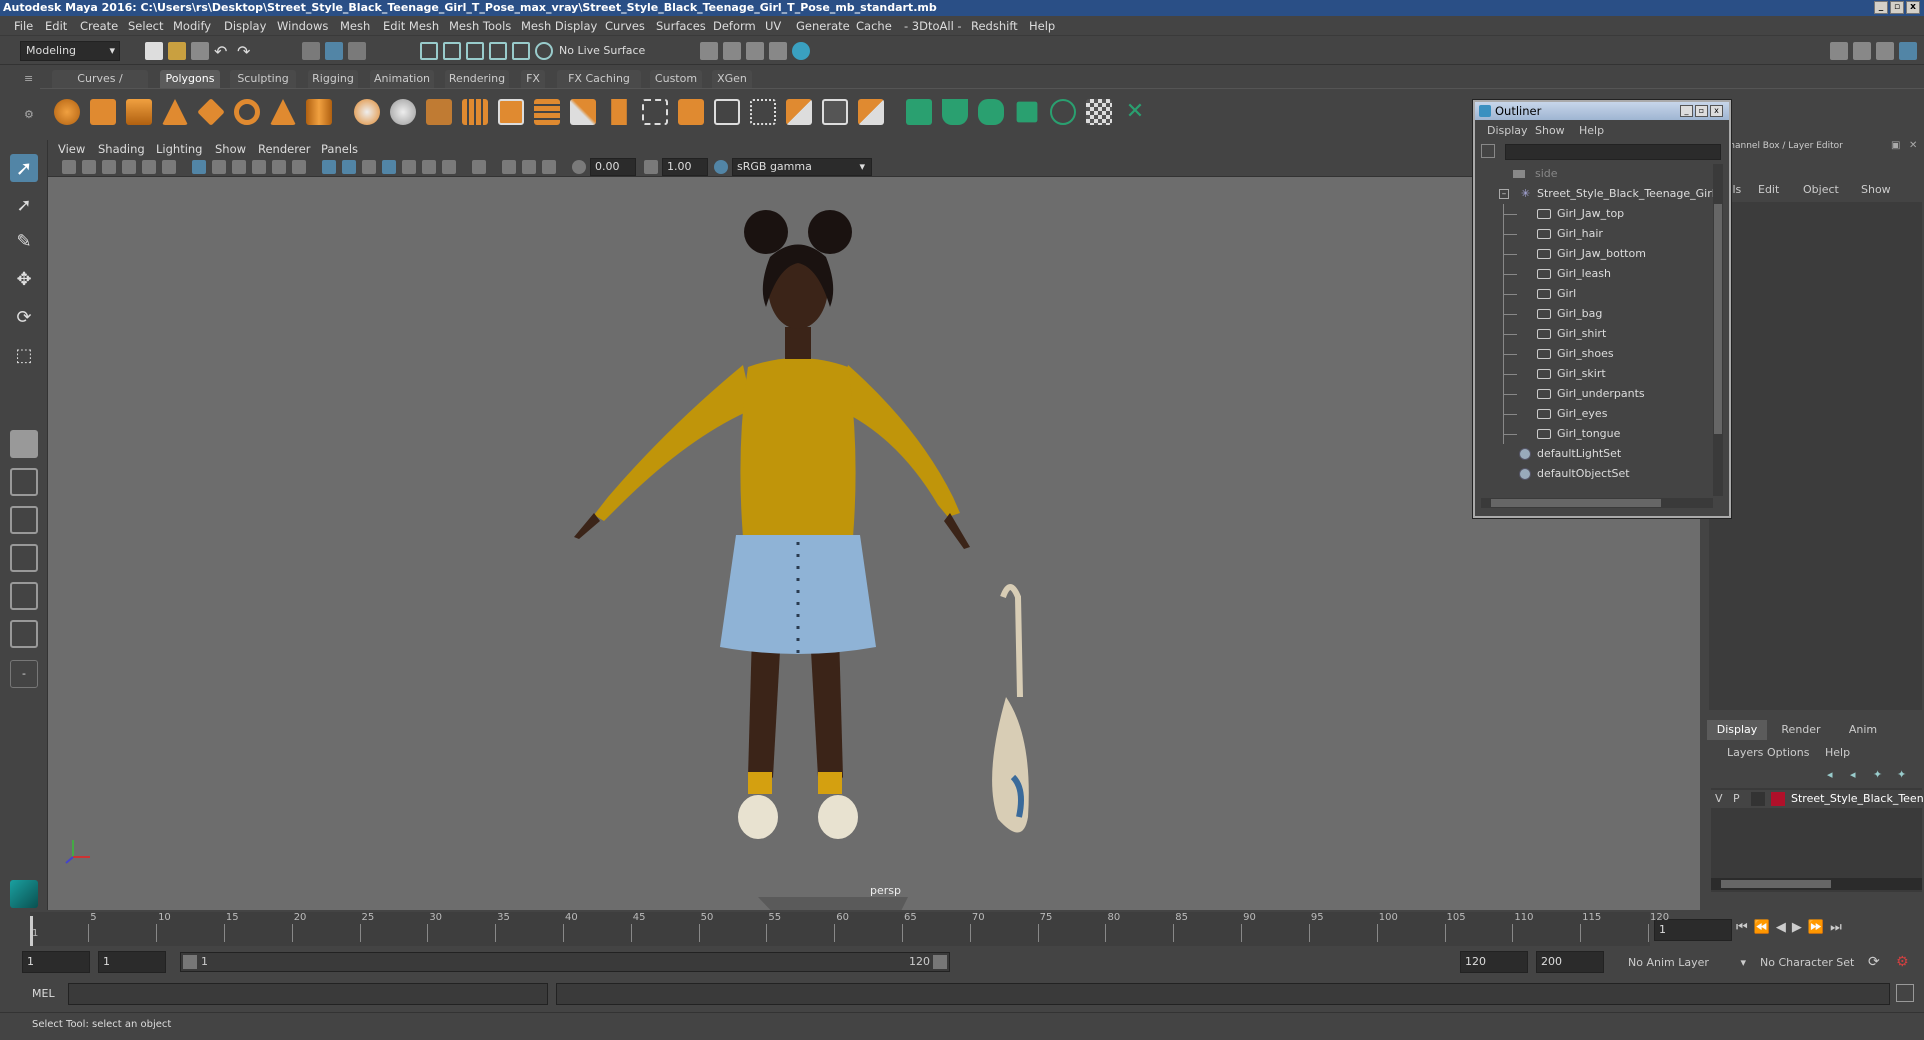  Describe the element at coordinates (24, 674) in the screenshot. I see `toolbox-more-icon: -` at that location.